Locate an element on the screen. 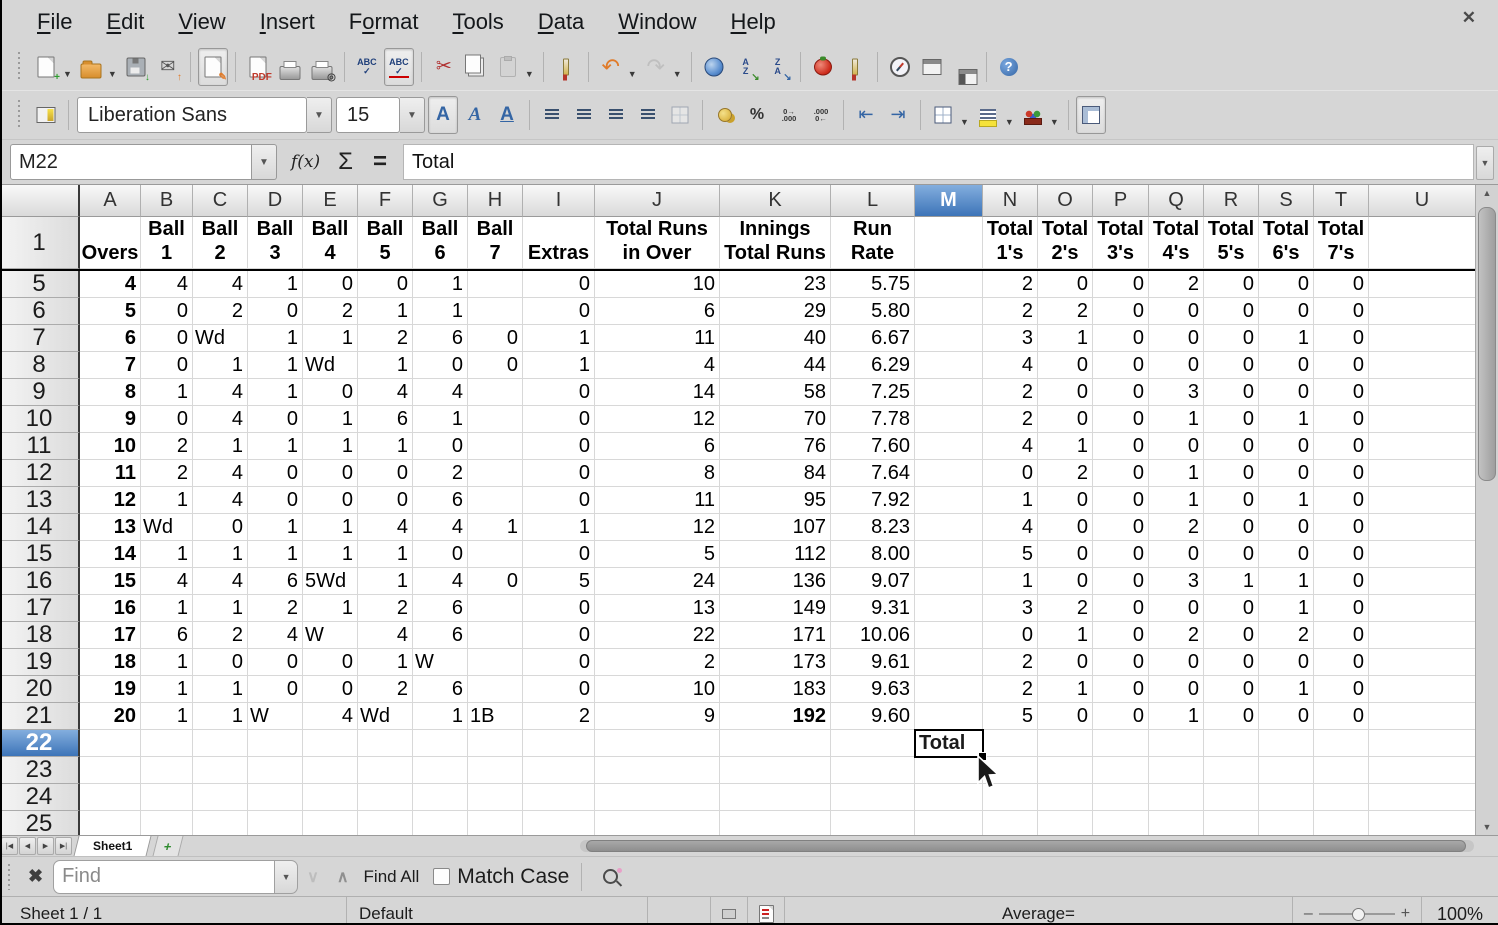 The image size is (1498, 925). cell-P5: 0 is located at coordinates (1121, 284).